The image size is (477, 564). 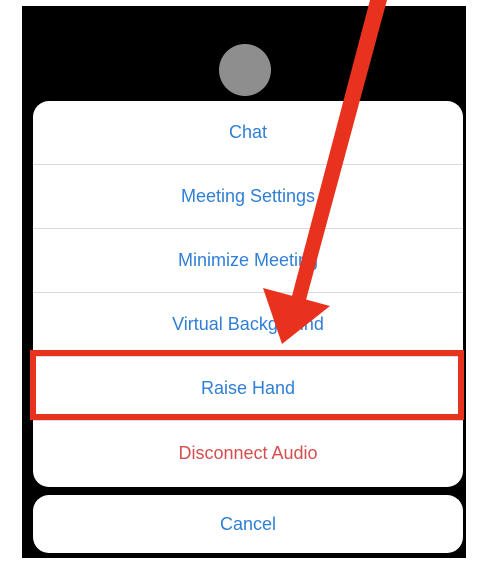 I want to click on cancel-button: Cancel, so click(x=248, y=524).